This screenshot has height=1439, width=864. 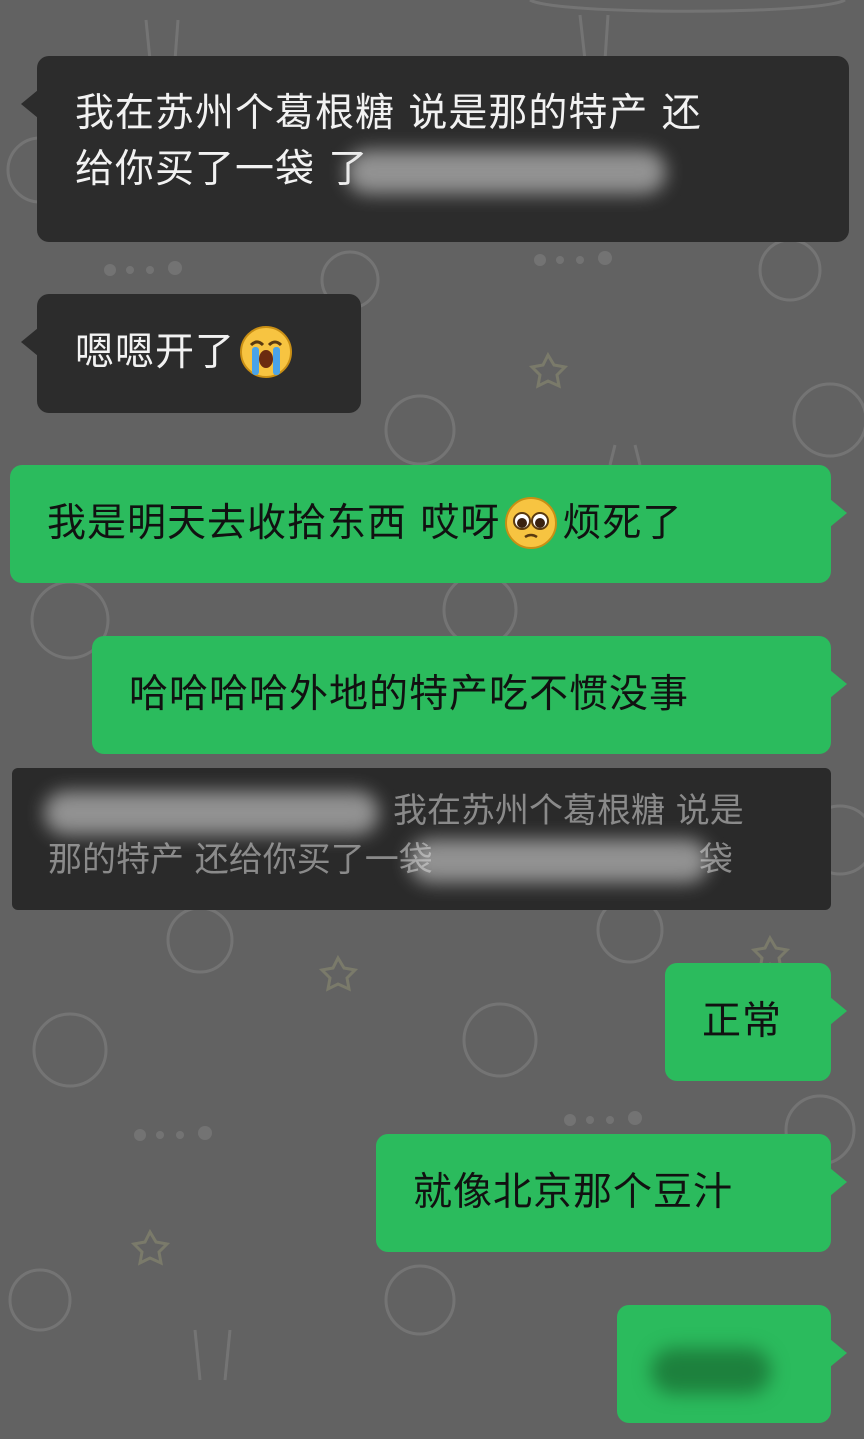 I want to click on outgoing-message-bubble: 我是明天去收拾东西 哎呀 烦死了, so click(x=428, y=524).